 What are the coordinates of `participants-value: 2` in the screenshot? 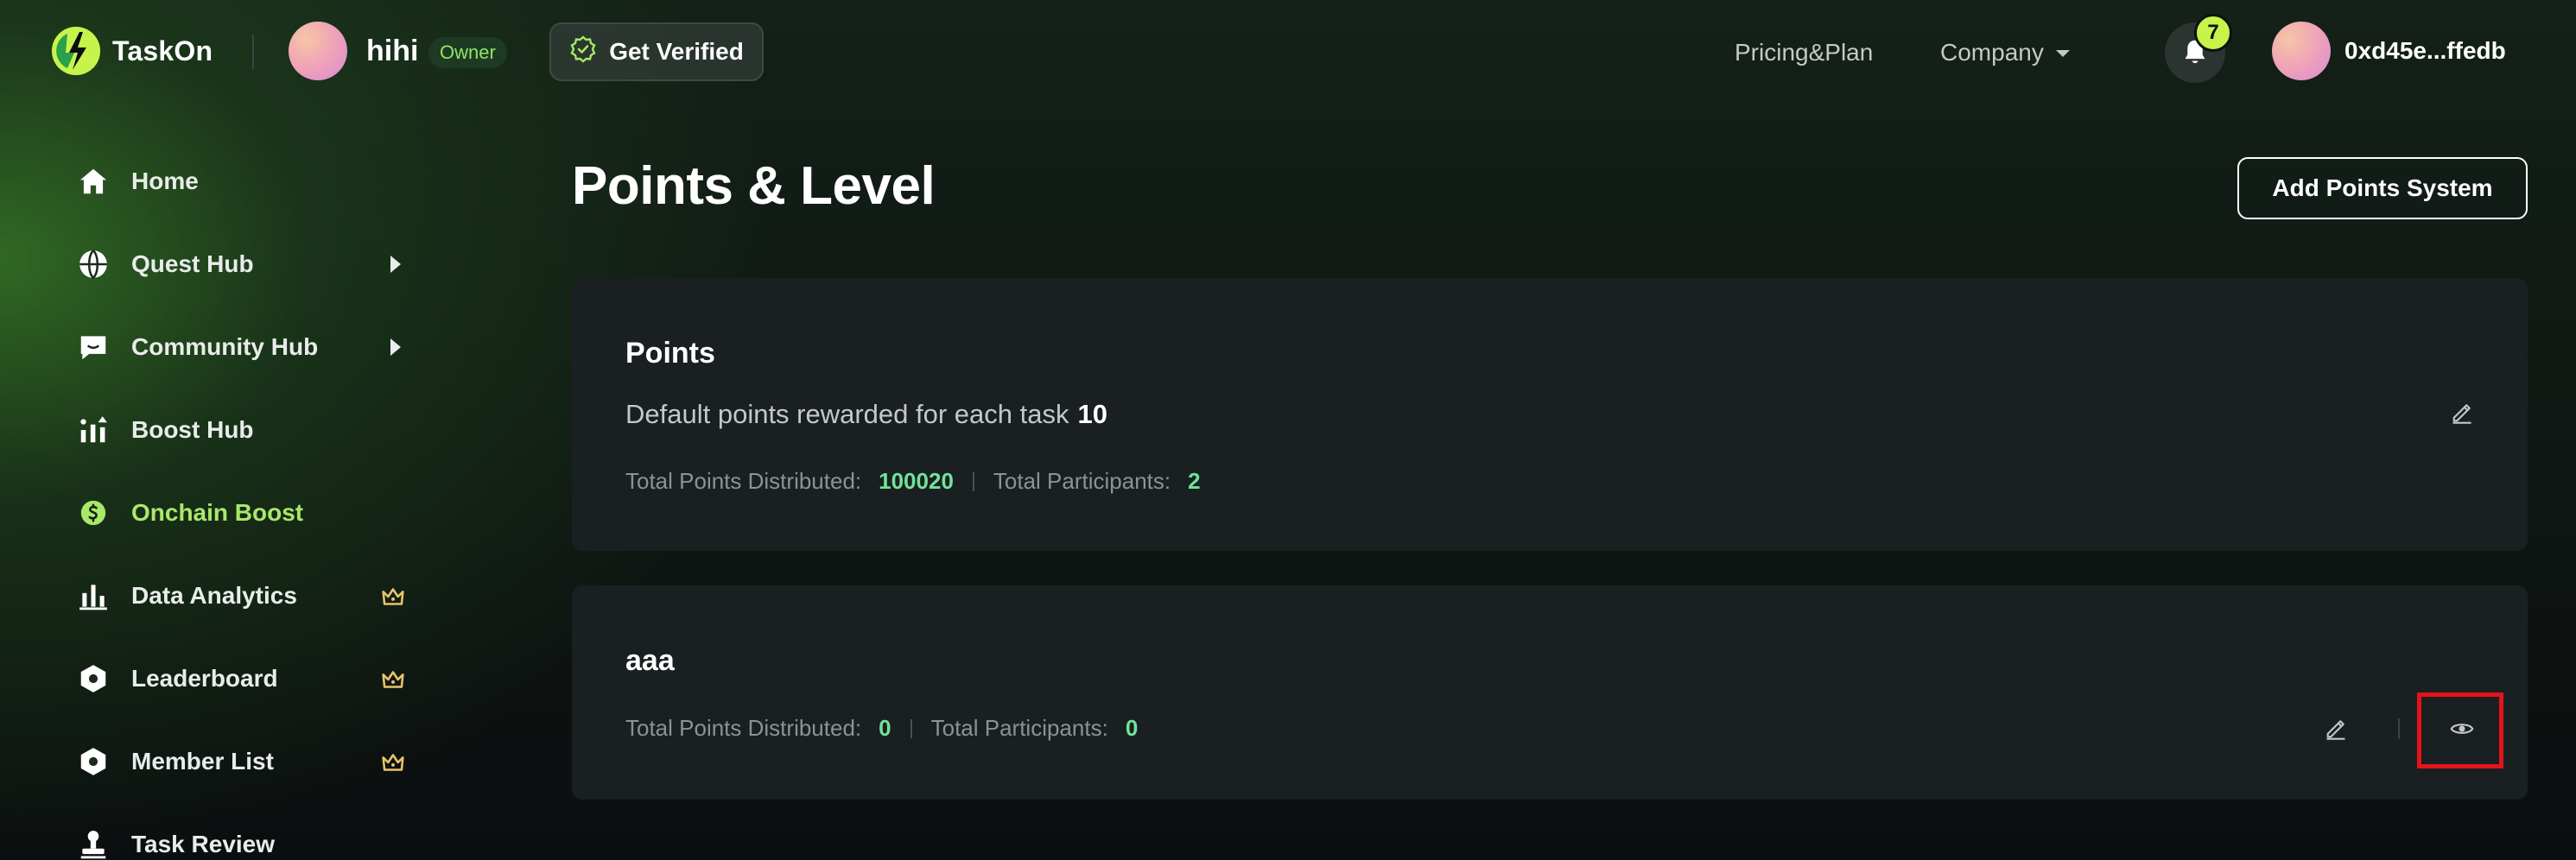 It's located at (1194, 481).